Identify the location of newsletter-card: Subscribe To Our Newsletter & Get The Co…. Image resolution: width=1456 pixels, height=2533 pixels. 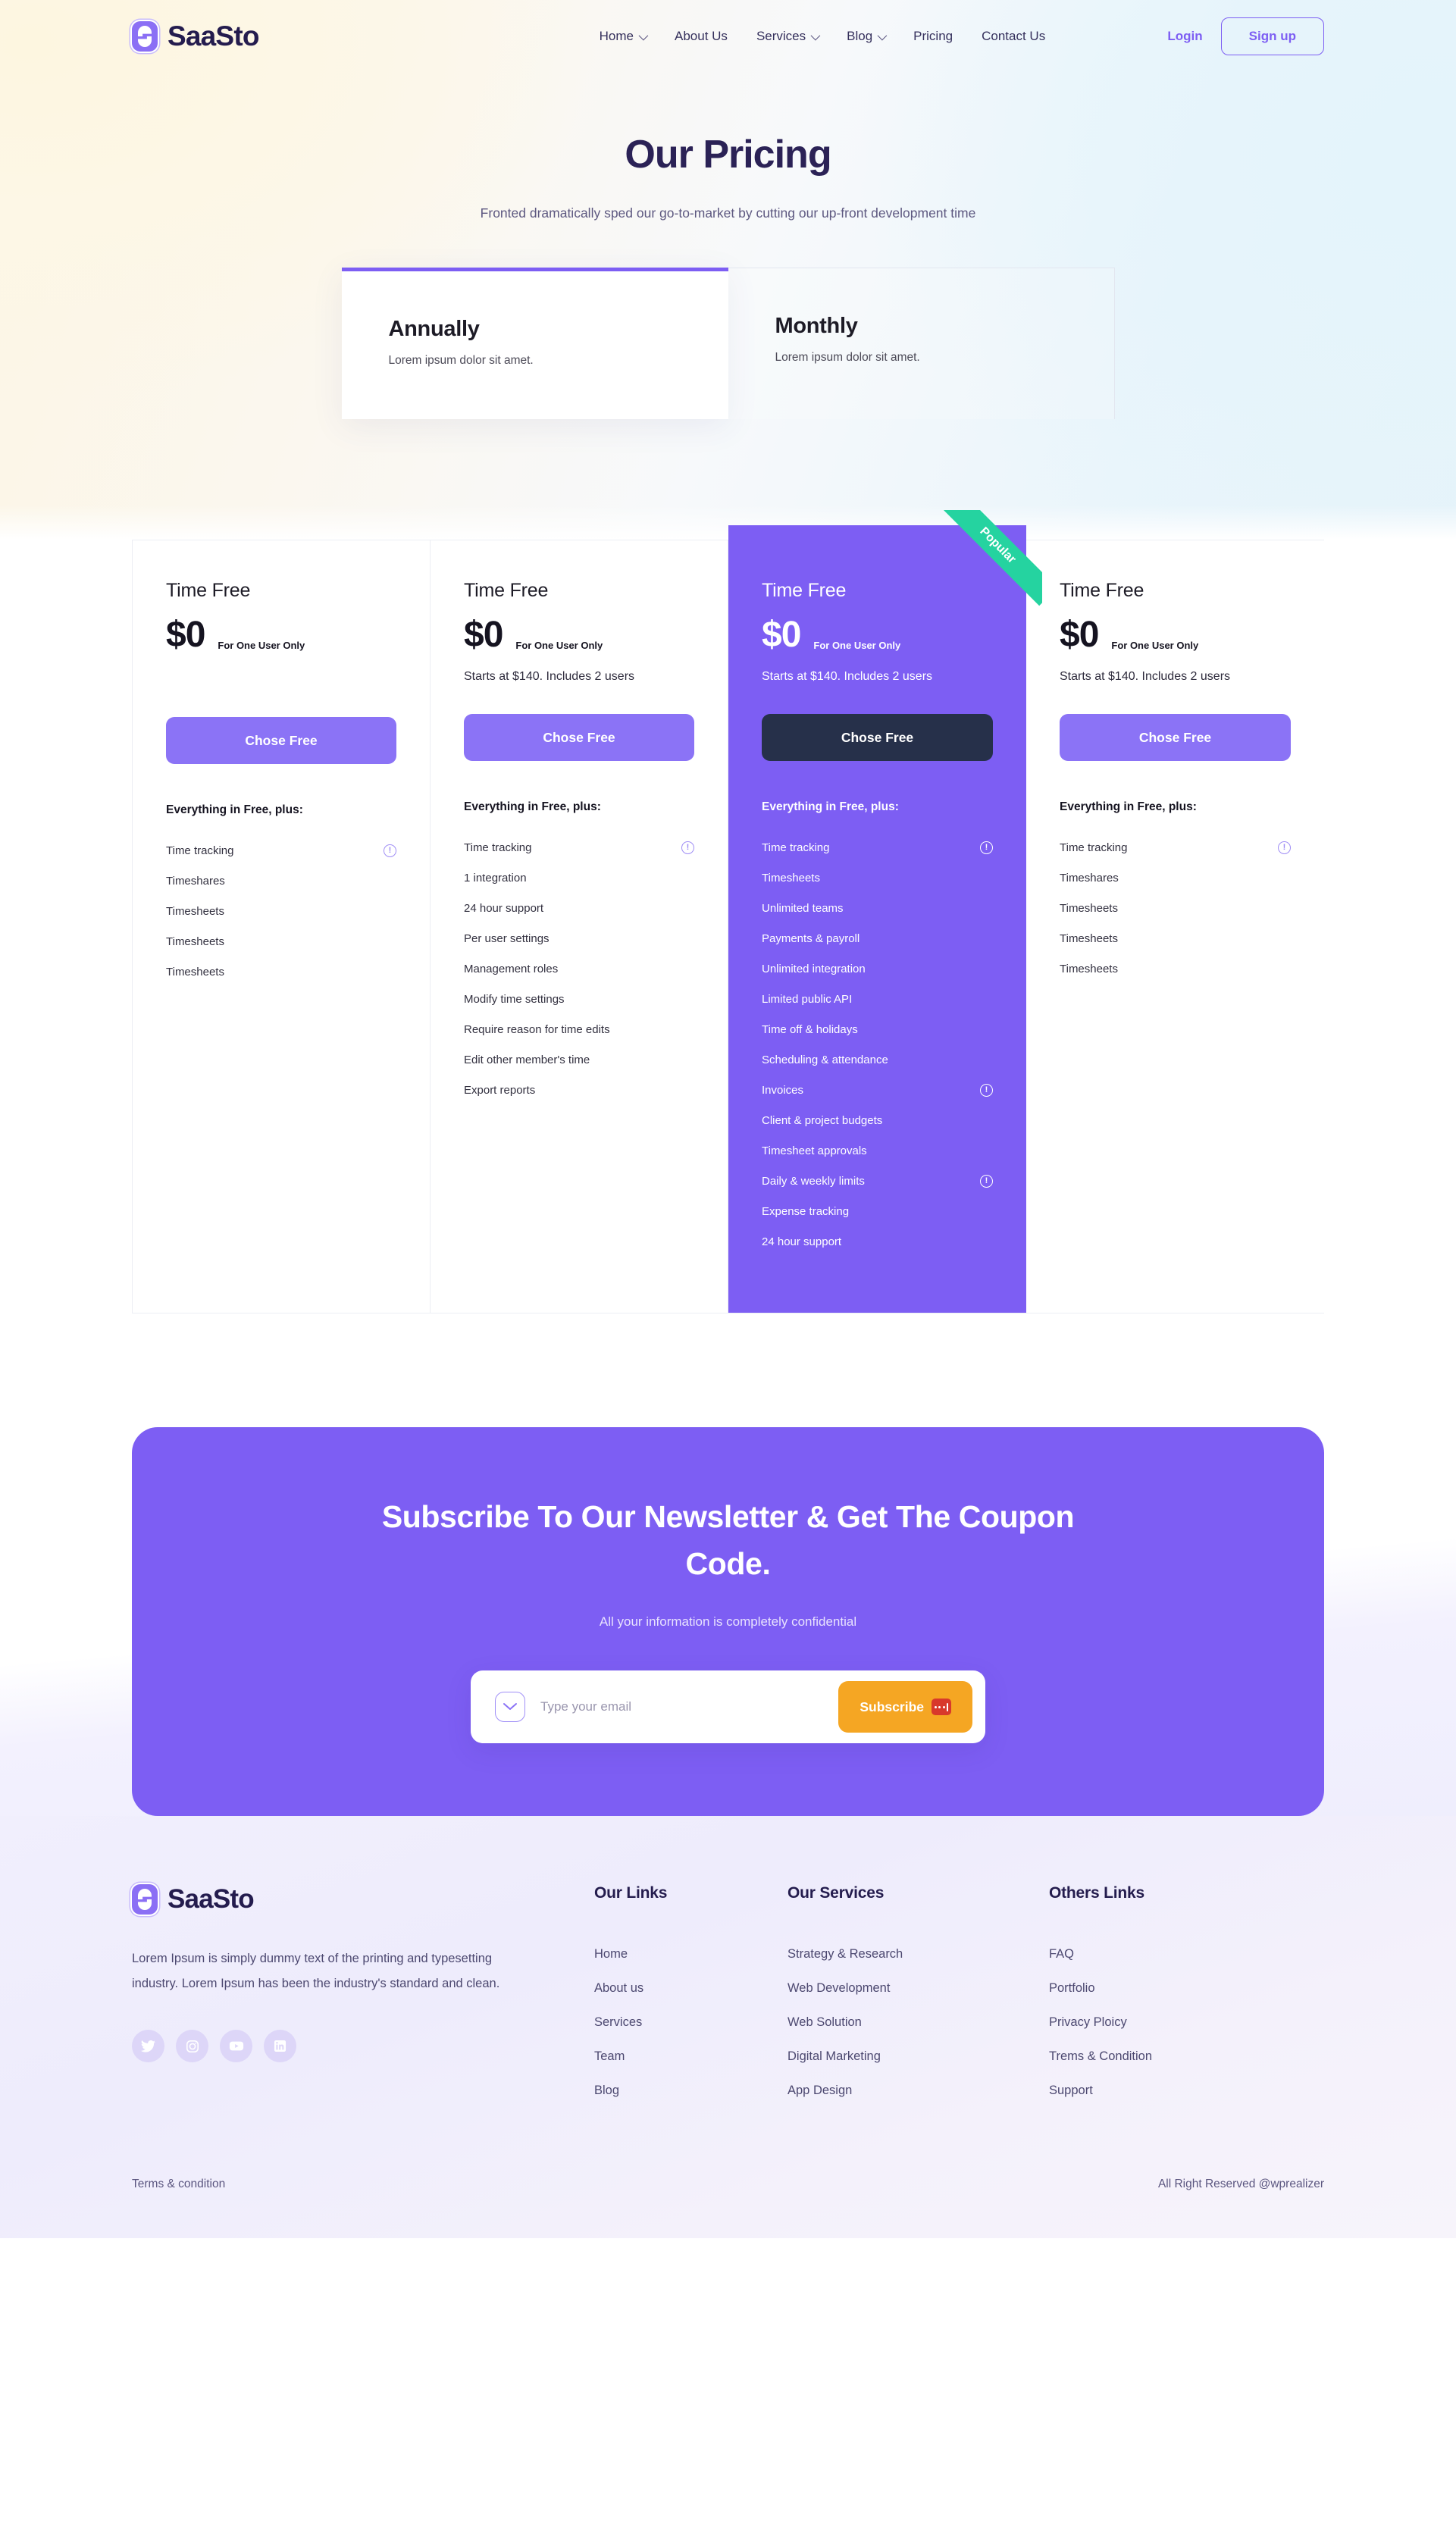
(728, 1621).